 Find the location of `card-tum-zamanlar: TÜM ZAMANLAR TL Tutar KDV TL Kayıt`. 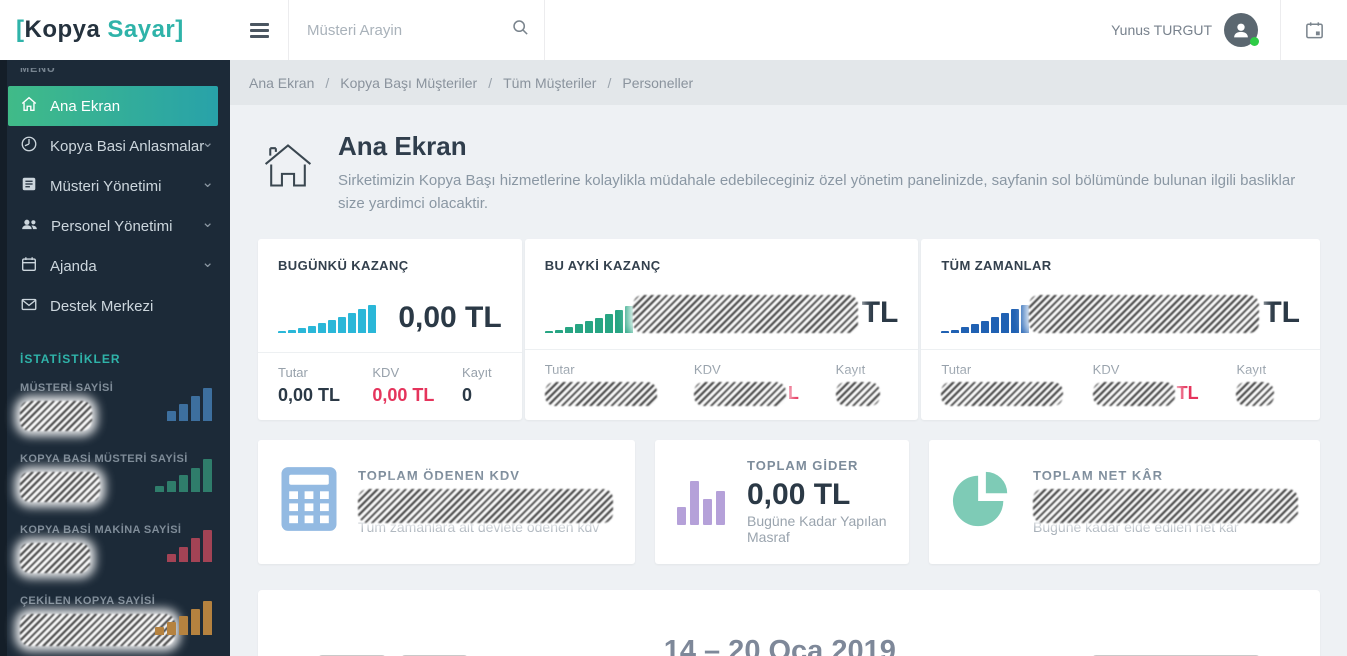

card-tum-zamanlar: TÜM ZAMANLAR TL Tutar KDV TL Kayıt is located at coordinates (1120, 329).